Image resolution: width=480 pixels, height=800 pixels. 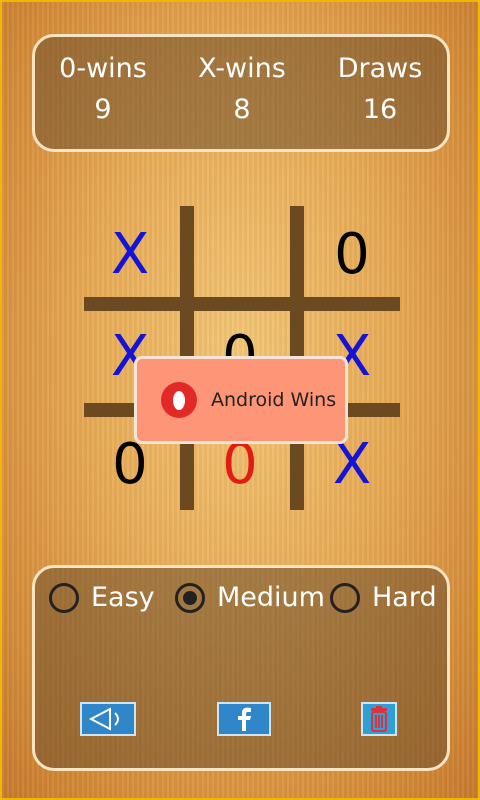 I want to click on draws-label: Draws, so click(x=380, y=68).